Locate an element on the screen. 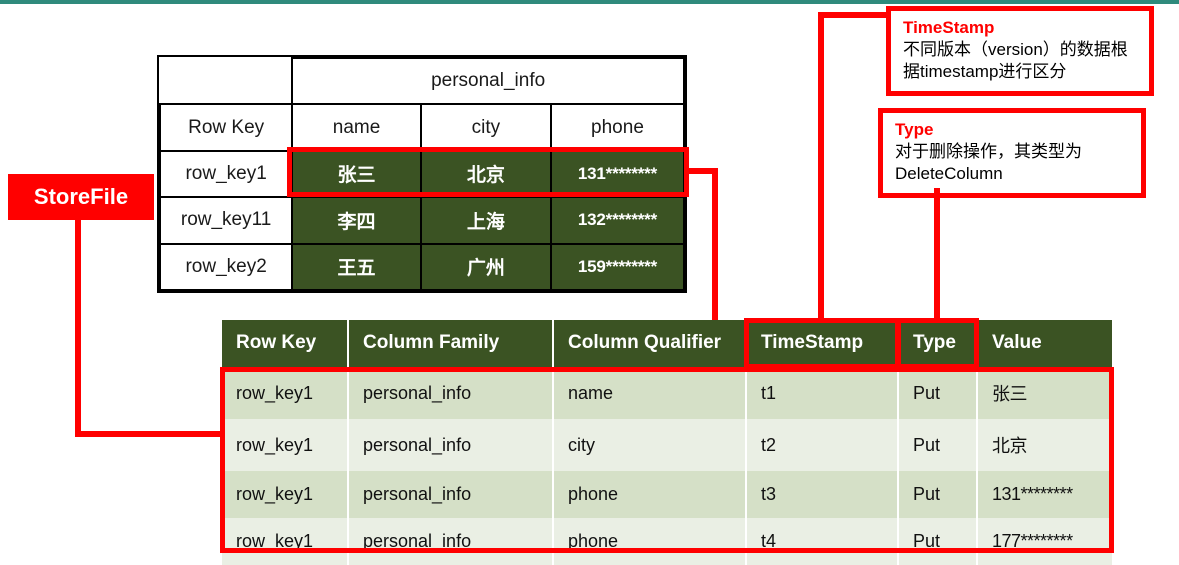 The height and width of the screenshot is (565, 1179). callout-type-title: Type is located at coordinates (914, 129).